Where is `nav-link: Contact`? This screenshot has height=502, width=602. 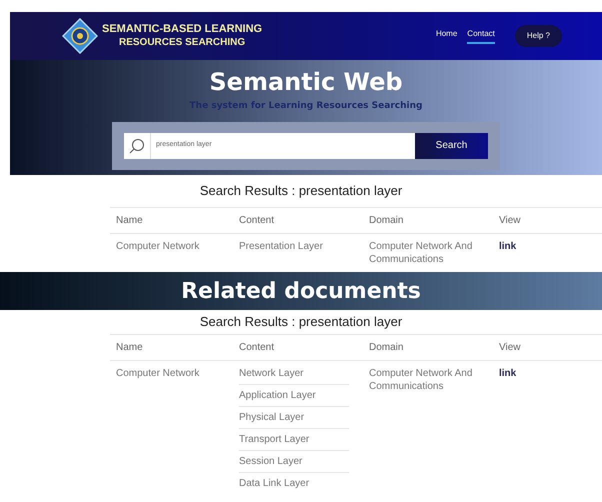 nav-link: Contact is located at coordinates (481, 36).